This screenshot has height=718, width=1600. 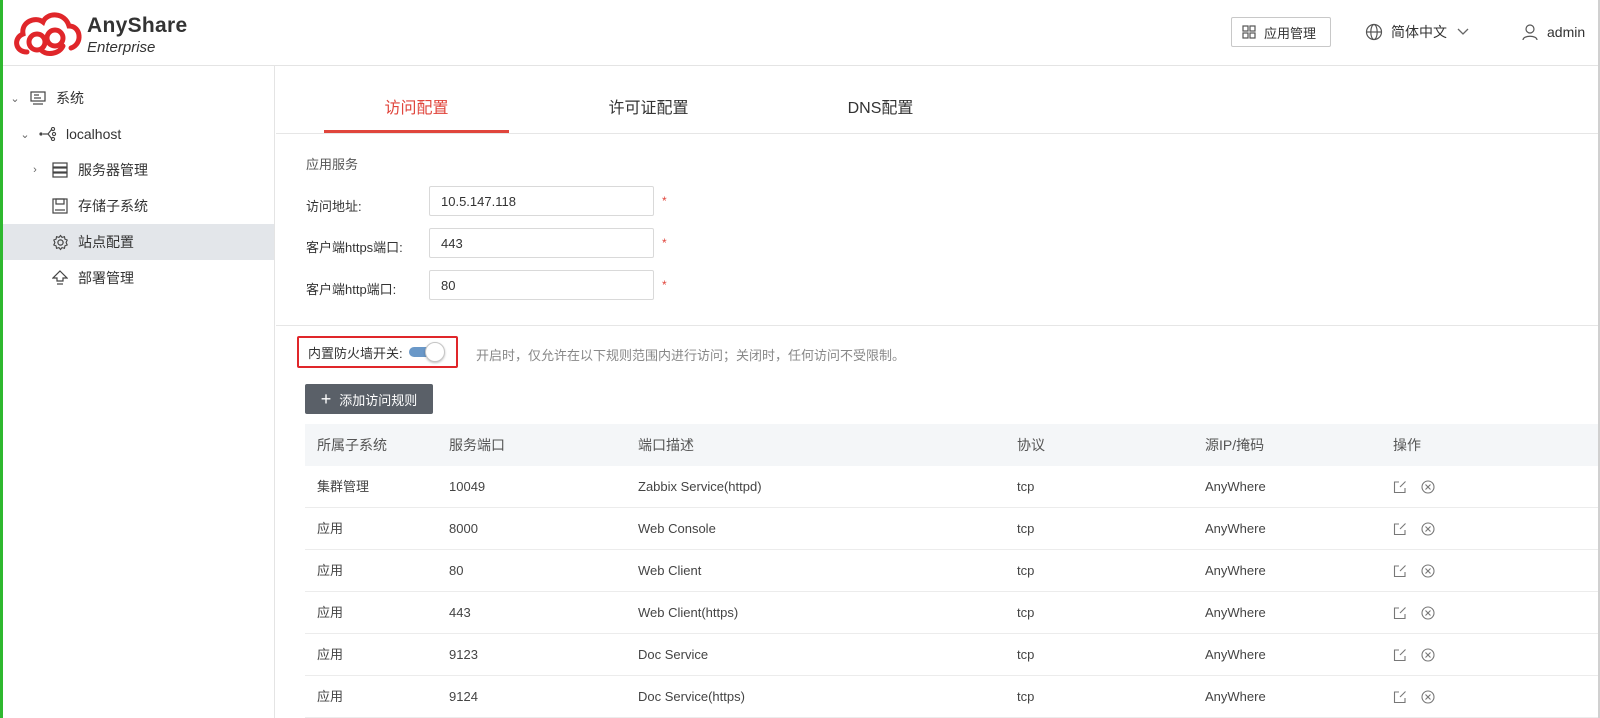 What do you see at coordinates (664, 201) in the screenshot?
I see `required-mark: *` at bounding box center [664, 201].